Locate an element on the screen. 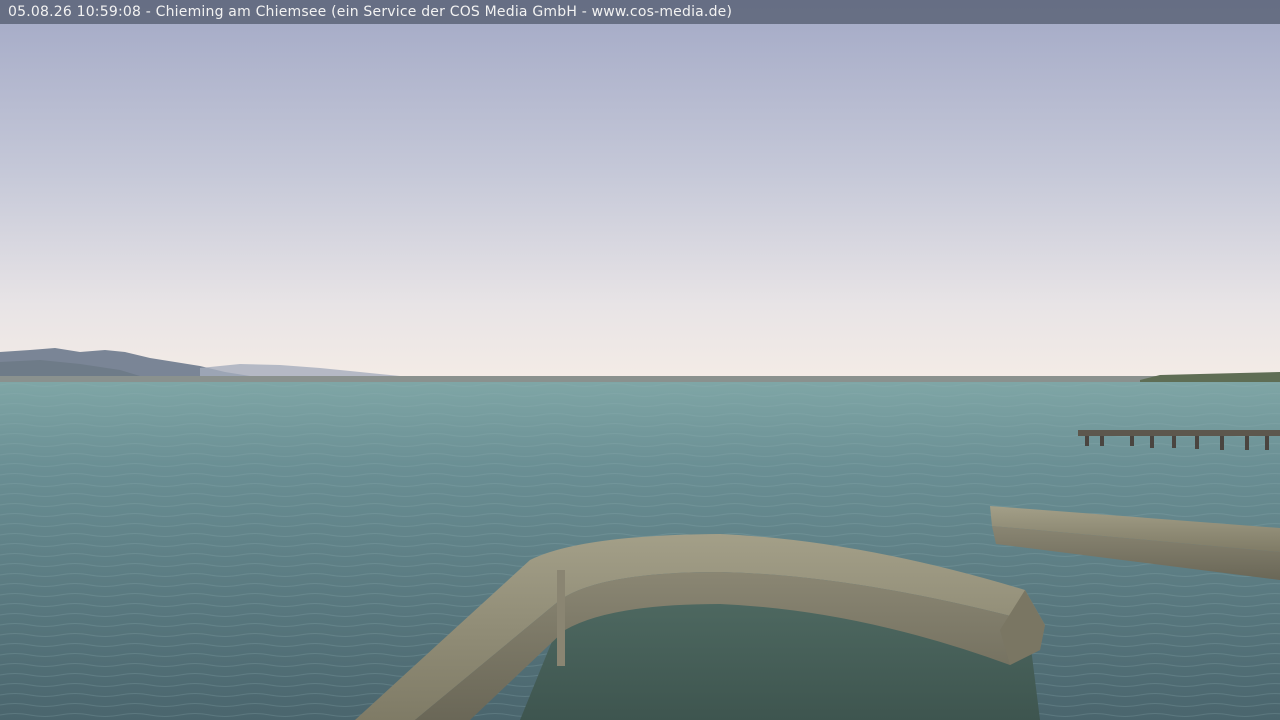 Image resolution: width=1280 pixels, height=720 pixels. horizon-shore is located at coordinates (640, 379).